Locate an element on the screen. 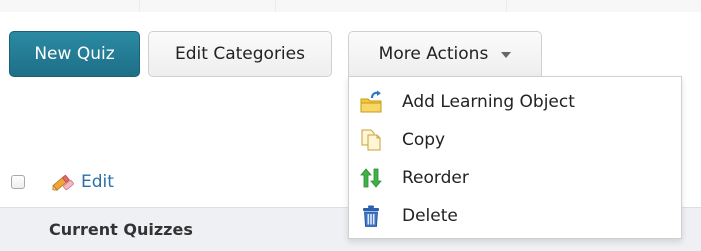  delete-icon is located at coordinates (371, 216).